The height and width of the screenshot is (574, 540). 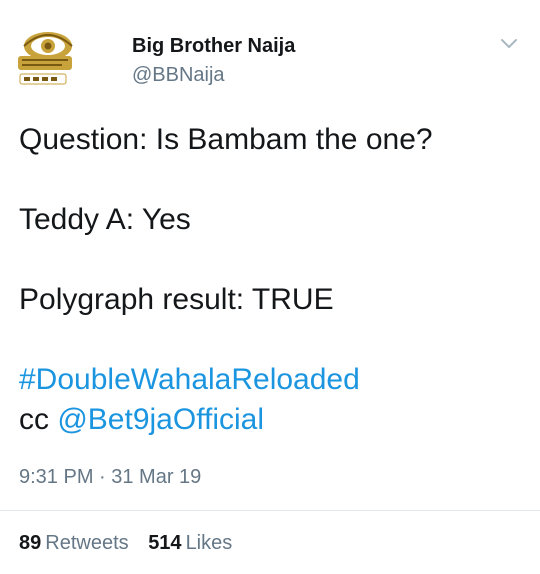 What do you see at coordinates (270, 510) in the screenshot?
I see `divider` at bounding box center [270, 510].